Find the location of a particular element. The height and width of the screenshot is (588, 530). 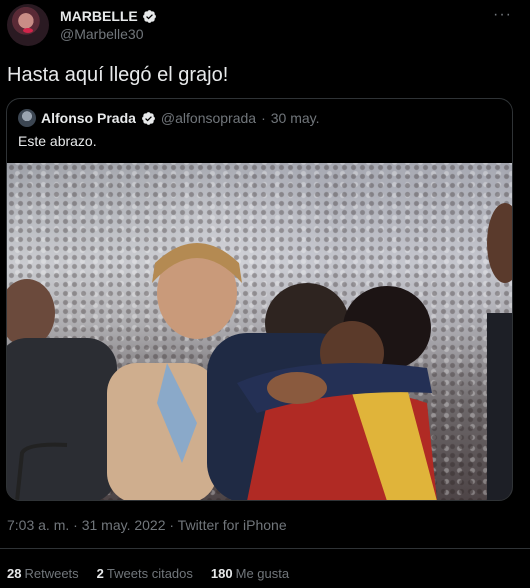

tweet-stats: 28 Retweets 2 Tweets citados 180 Me gusta is located at coordinates (148, 573).